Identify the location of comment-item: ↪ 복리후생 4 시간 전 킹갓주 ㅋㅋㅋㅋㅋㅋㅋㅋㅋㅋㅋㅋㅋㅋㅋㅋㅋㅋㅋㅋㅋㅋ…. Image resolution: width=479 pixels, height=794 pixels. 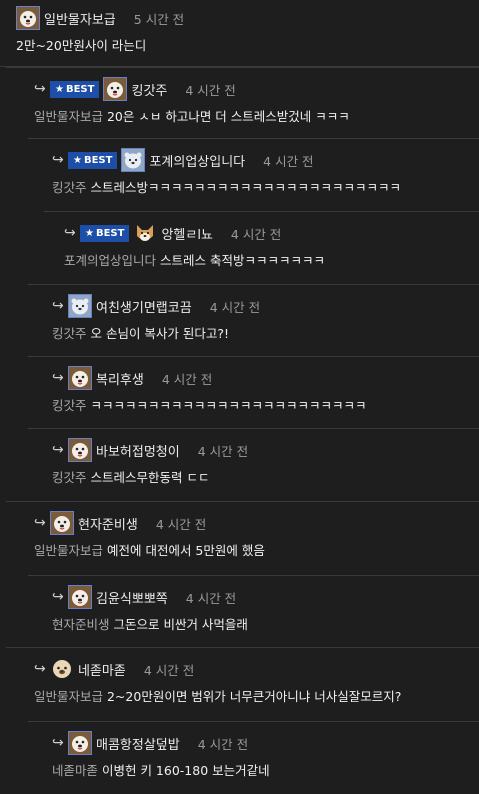
(239, 392).